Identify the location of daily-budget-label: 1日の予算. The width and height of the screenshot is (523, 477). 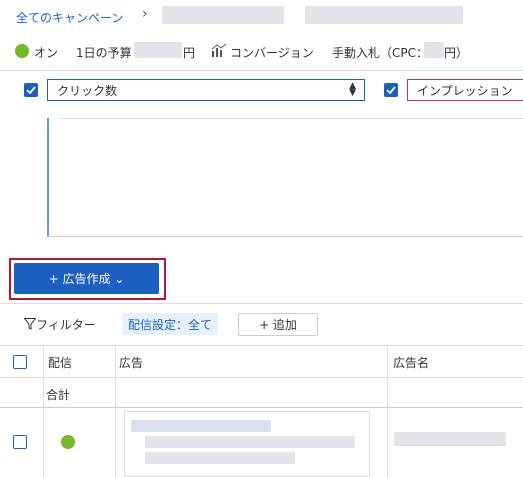
(104, 53).